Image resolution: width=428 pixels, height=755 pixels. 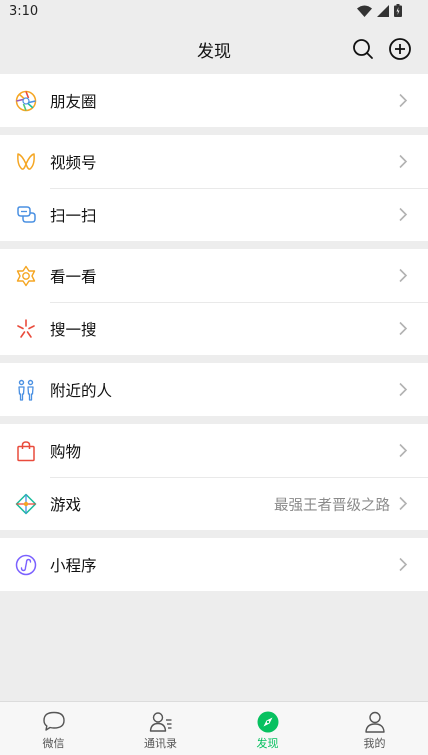 What do you see at coordinates (53, 743) in the screenshot?
I see `tab-label: 微信` at bounding box center [53, 743].